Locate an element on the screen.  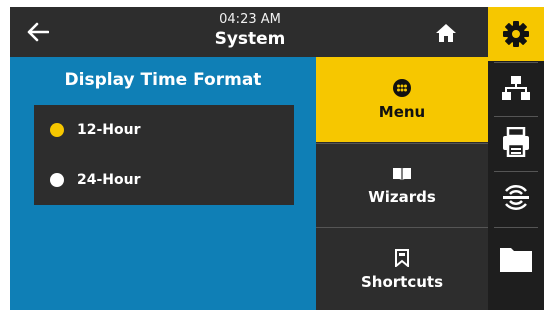
sidebar-item-print is located at coordinates (516, 142).